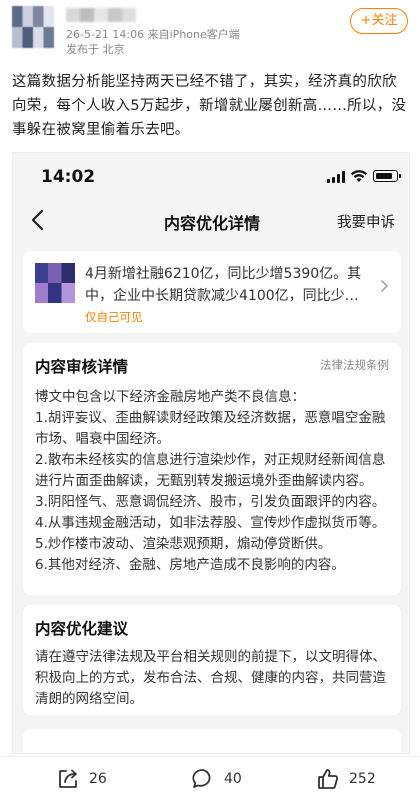 This screenshot has height=800, width=420. What do you see at coordinates (68, 177) in the screenshot?
I see `status-time: 14:02` at bounding box center [68, 177].